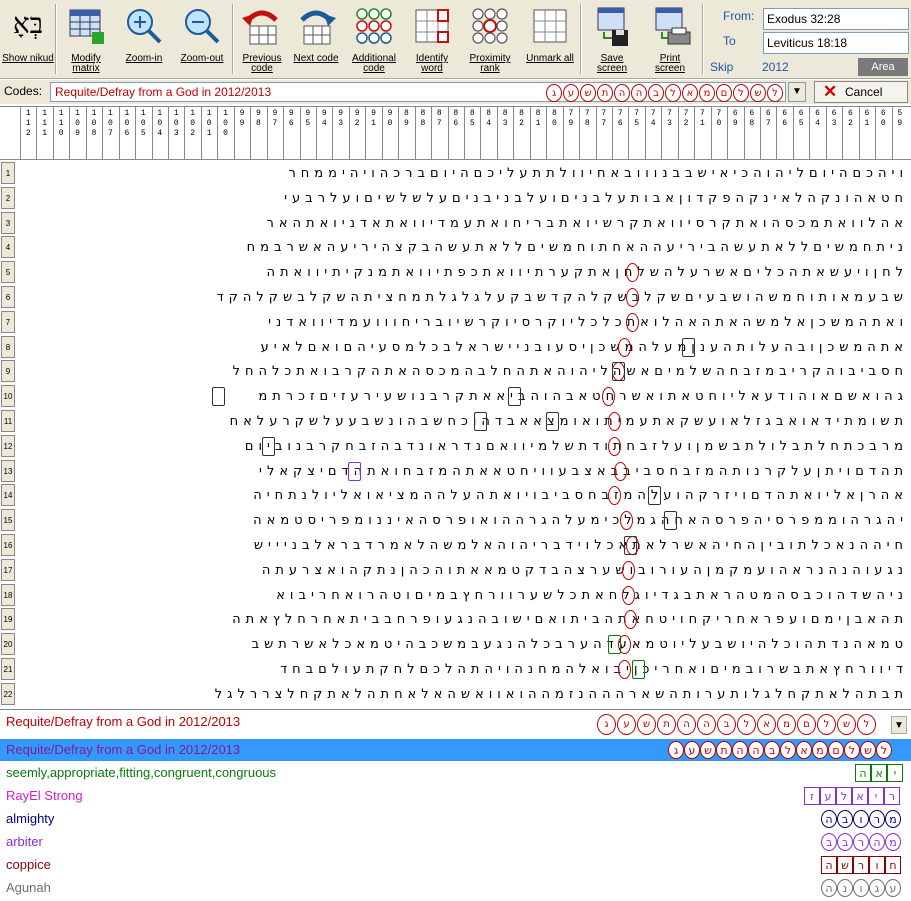 The image size is (911, 901). Describe the element at coordinates (900, 118) in the screenshot. I see `column-number: 5 9` at that location.